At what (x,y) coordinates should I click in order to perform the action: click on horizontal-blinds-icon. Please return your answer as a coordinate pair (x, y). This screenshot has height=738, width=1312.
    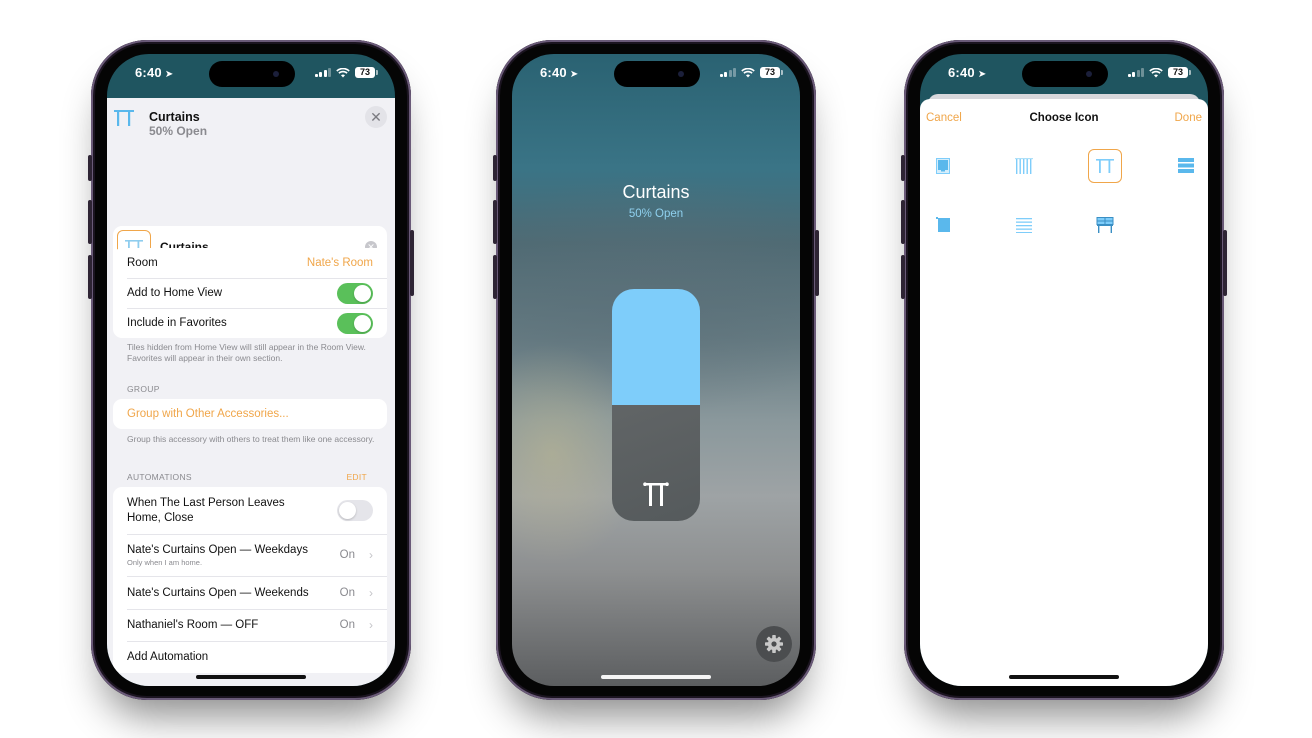
    Looking at the image, I should click on (1186, 165).